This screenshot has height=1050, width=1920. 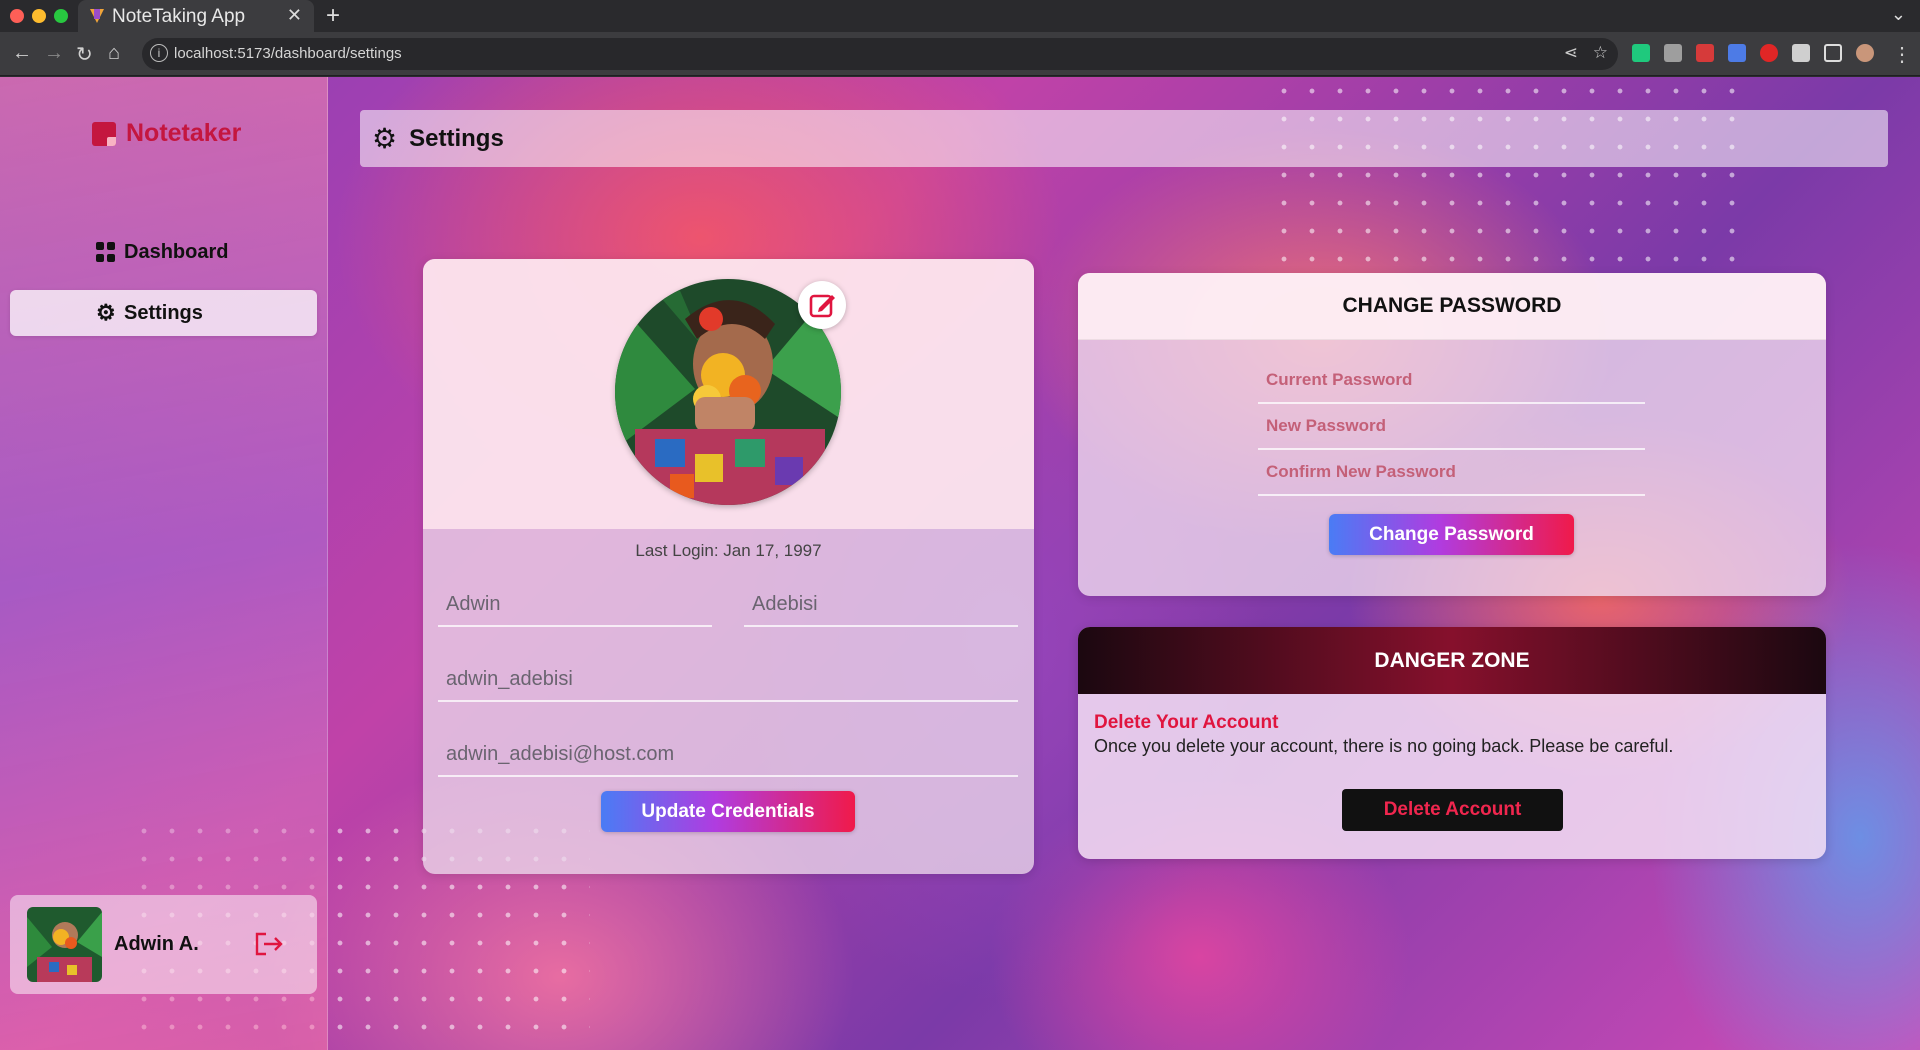 I want to click on chevron-down-icon: ⌄, so click(x=1898, y=14).